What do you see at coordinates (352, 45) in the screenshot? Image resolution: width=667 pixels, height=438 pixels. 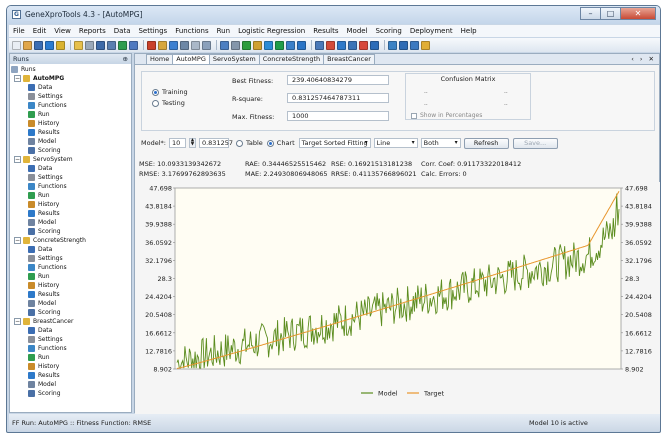 I see `variable-icon` at bounding box center [352, 45].